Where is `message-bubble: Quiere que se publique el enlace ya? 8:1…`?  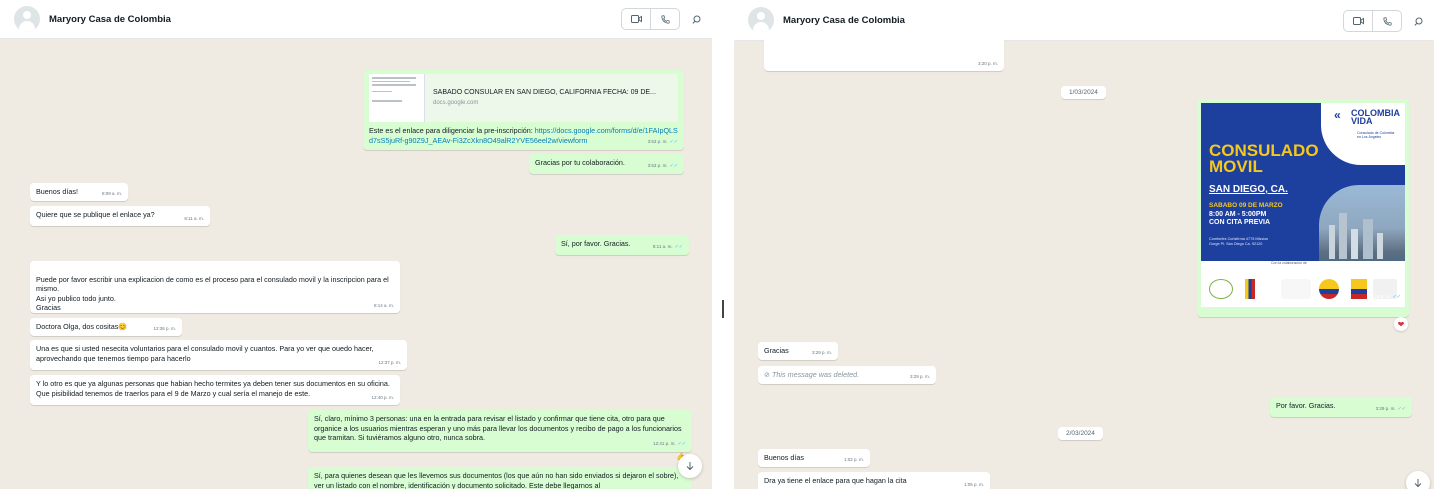 message-bubble: Quiere que se publique el enlace ya? 8:1… is located at coordinates (120, 216).